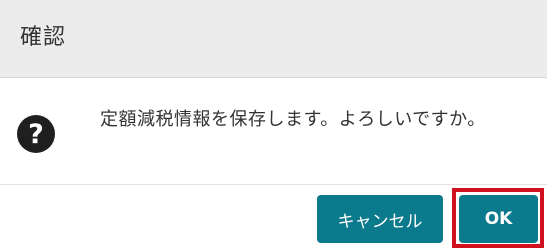 The image size is (547, 250). I want to click on dialog-message: 定額減税情報を保存します。よろしいですか。, so click(293, 119).